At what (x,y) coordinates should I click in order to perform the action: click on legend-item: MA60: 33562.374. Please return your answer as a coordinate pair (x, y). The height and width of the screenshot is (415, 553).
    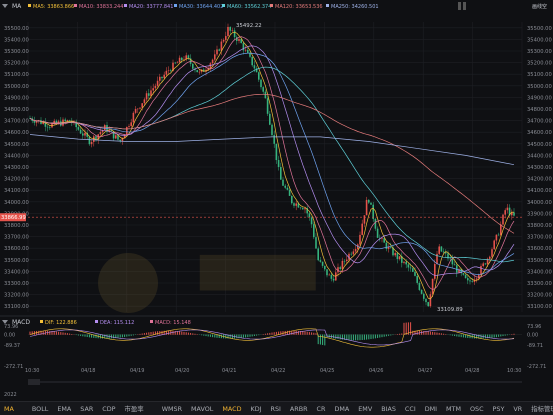
    Looking at the image, I should click on (249, 7).